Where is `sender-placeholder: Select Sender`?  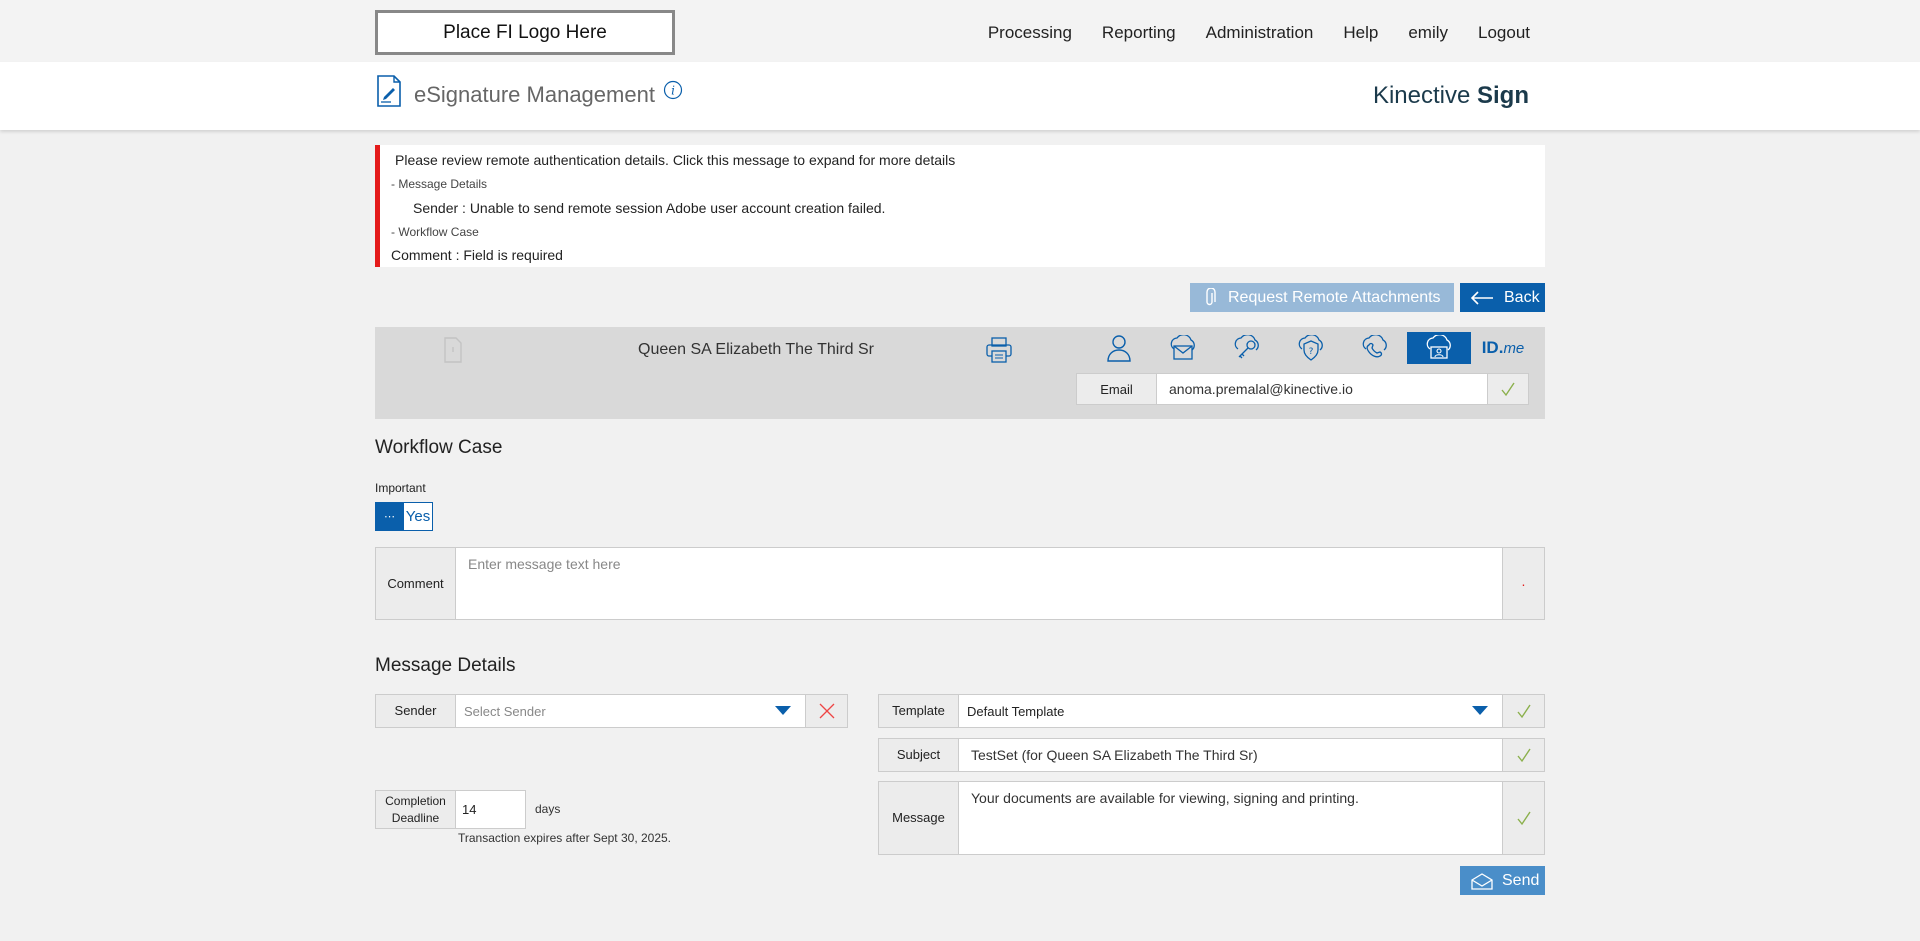 sender-placeholder: Select Sender is located at coordinates (505, 711).